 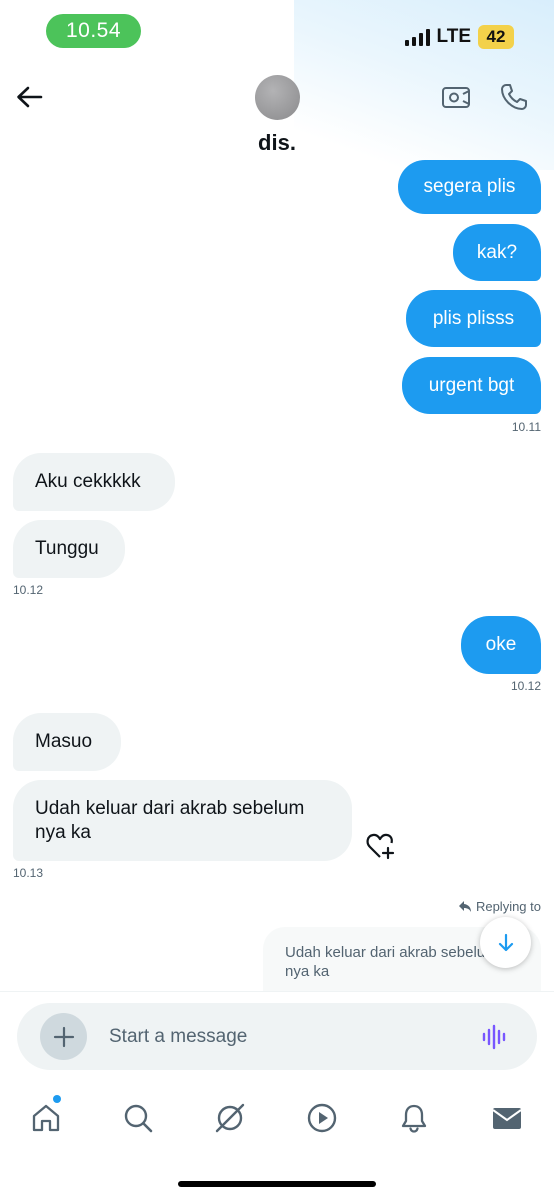 What do you see at coordinates (277, 143) in the screenshot?
I see `contact-name: dis.` at bounding box center [277, 143].